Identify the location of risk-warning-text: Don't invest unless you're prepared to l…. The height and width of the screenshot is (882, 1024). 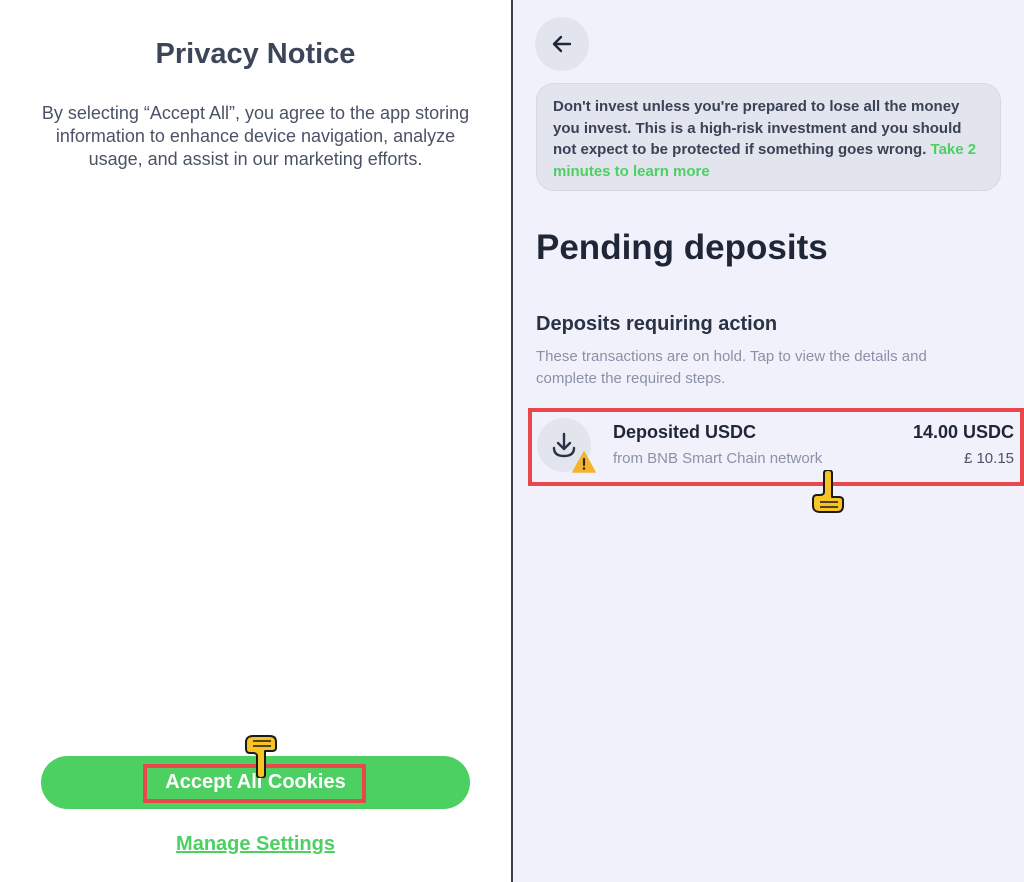
(757, 128).